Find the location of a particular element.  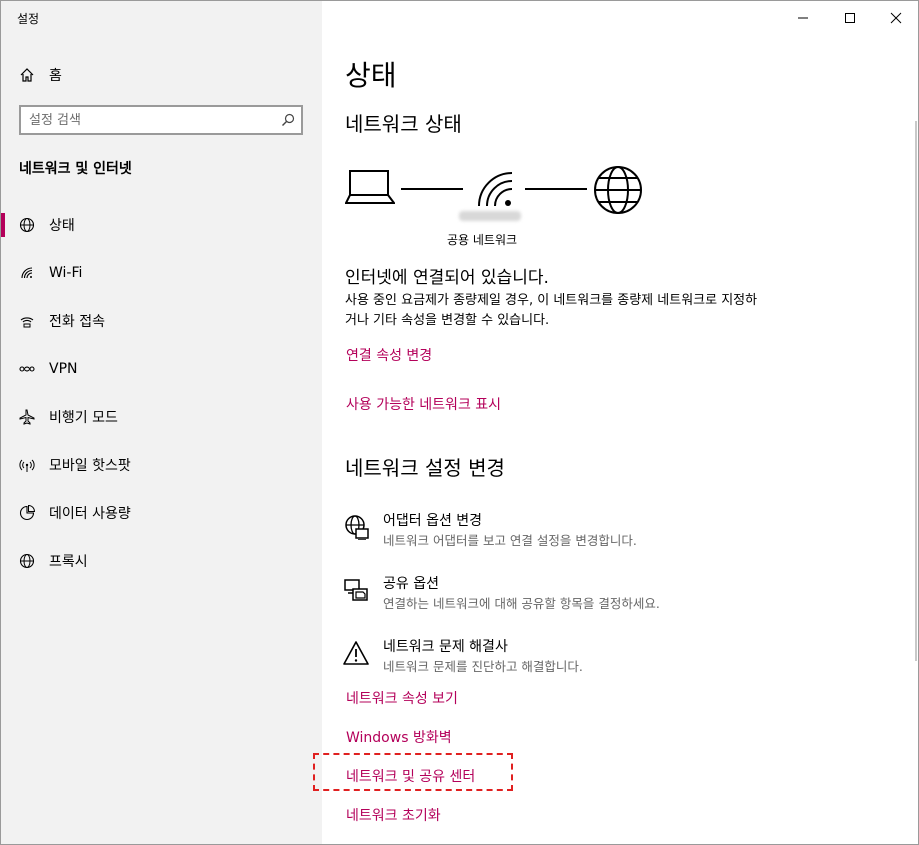

warning-icon is located at coordinates (356, 653).